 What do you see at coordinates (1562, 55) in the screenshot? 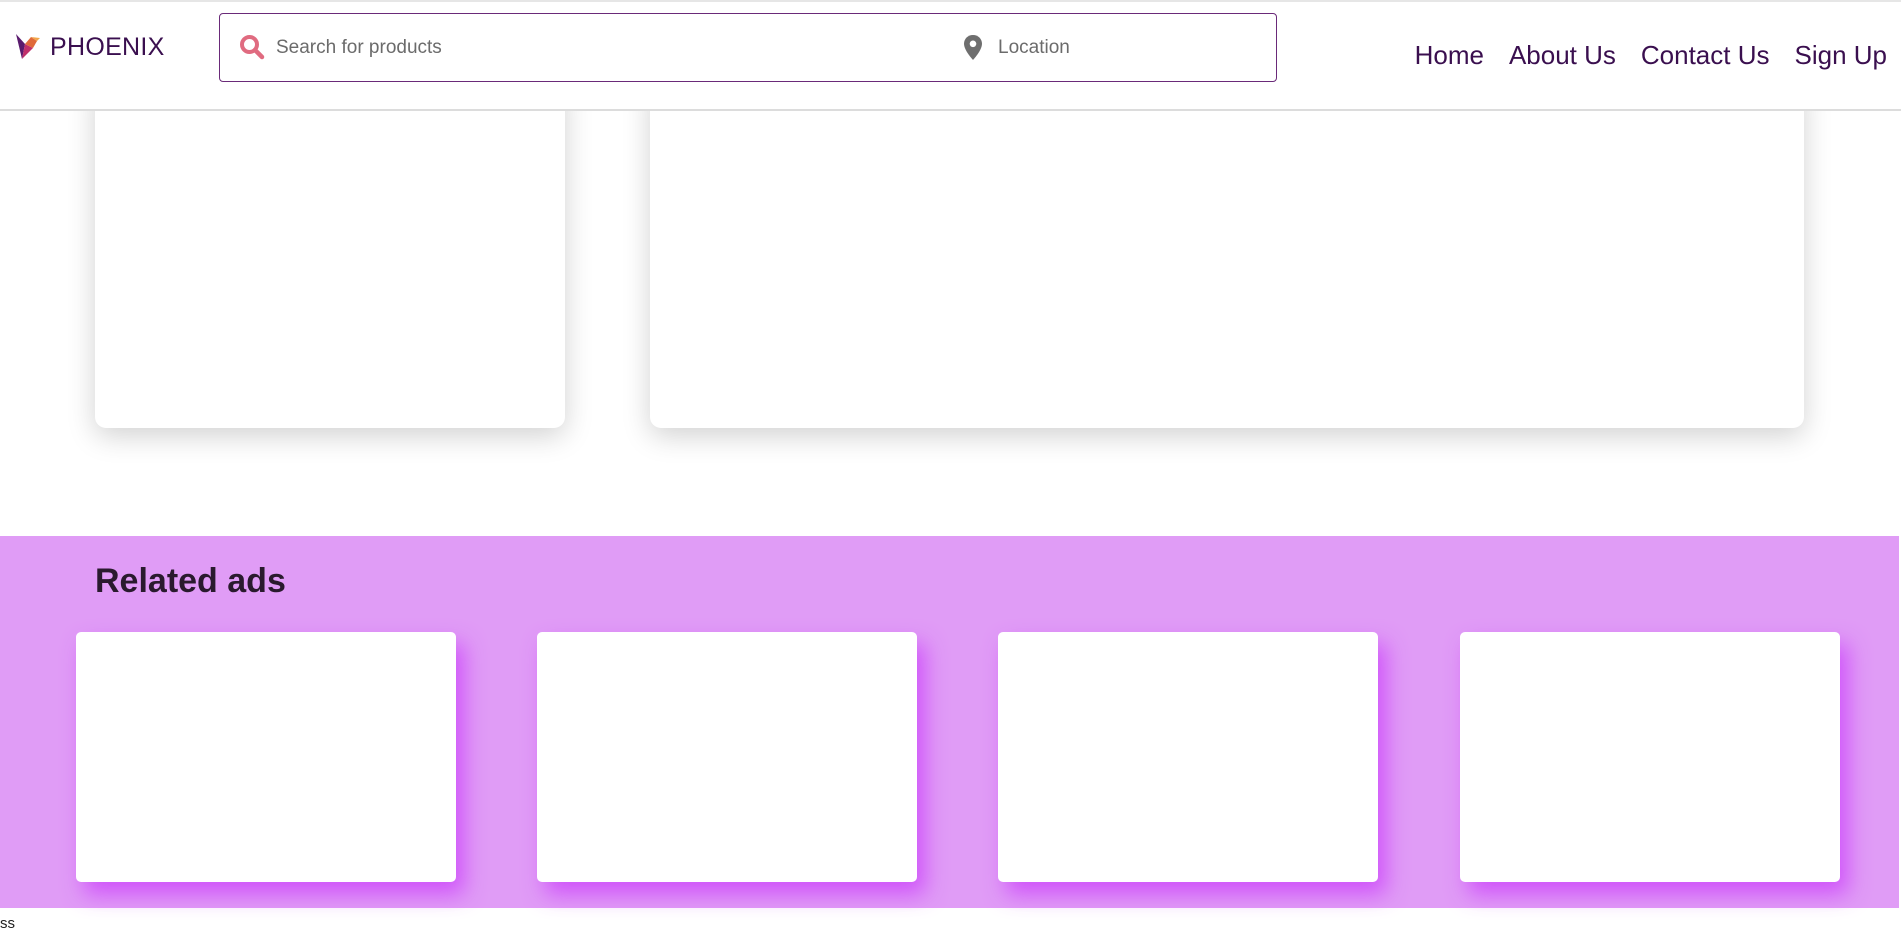
I see `nav-about-us-link: About Us` at bounding box center [1562, 55].